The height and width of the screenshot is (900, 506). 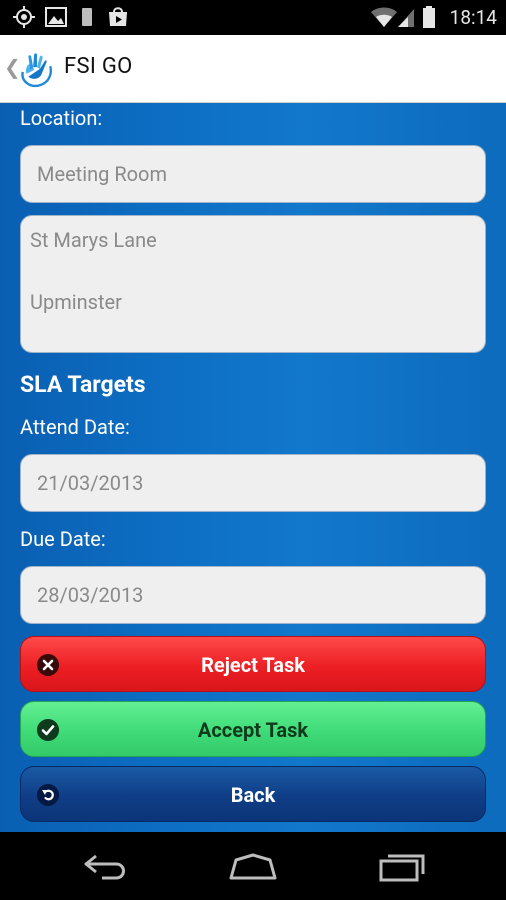 I want to click on home-nav-icon, so click(x=253, y=867).